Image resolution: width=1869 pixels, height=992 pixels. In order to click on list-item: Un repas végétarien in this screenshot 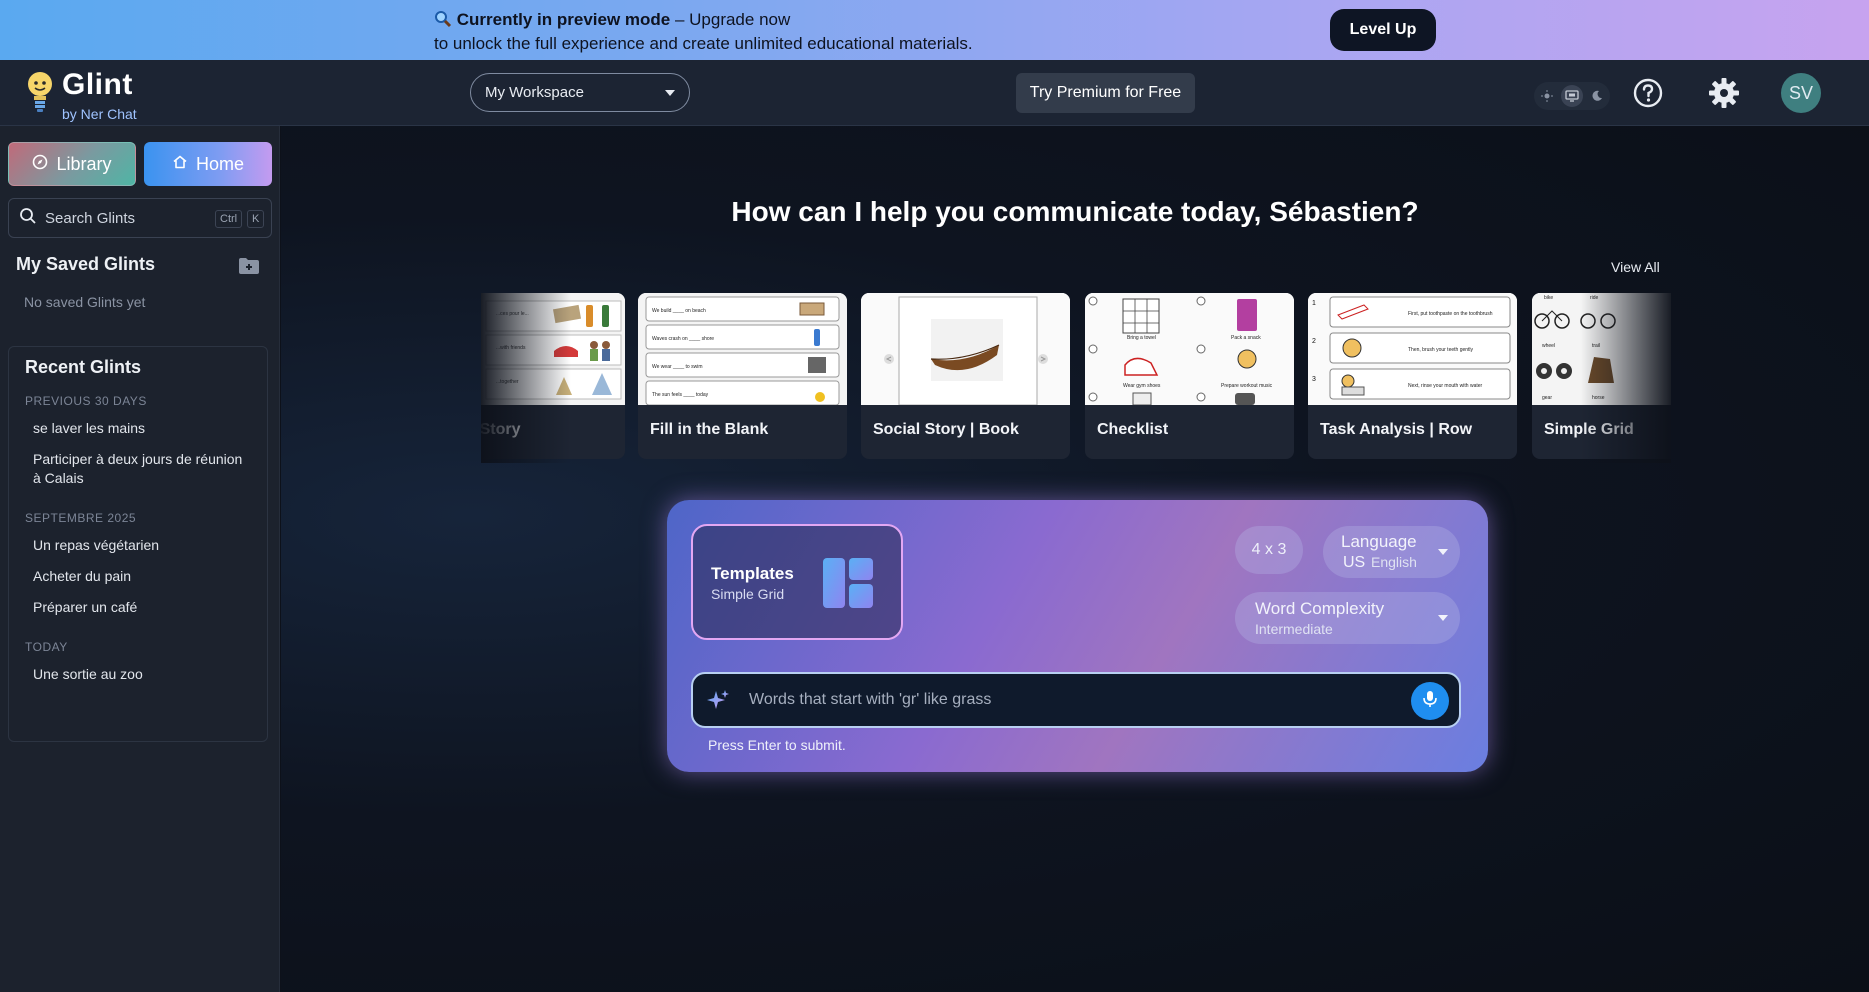, I will do `click(138, 545)`.